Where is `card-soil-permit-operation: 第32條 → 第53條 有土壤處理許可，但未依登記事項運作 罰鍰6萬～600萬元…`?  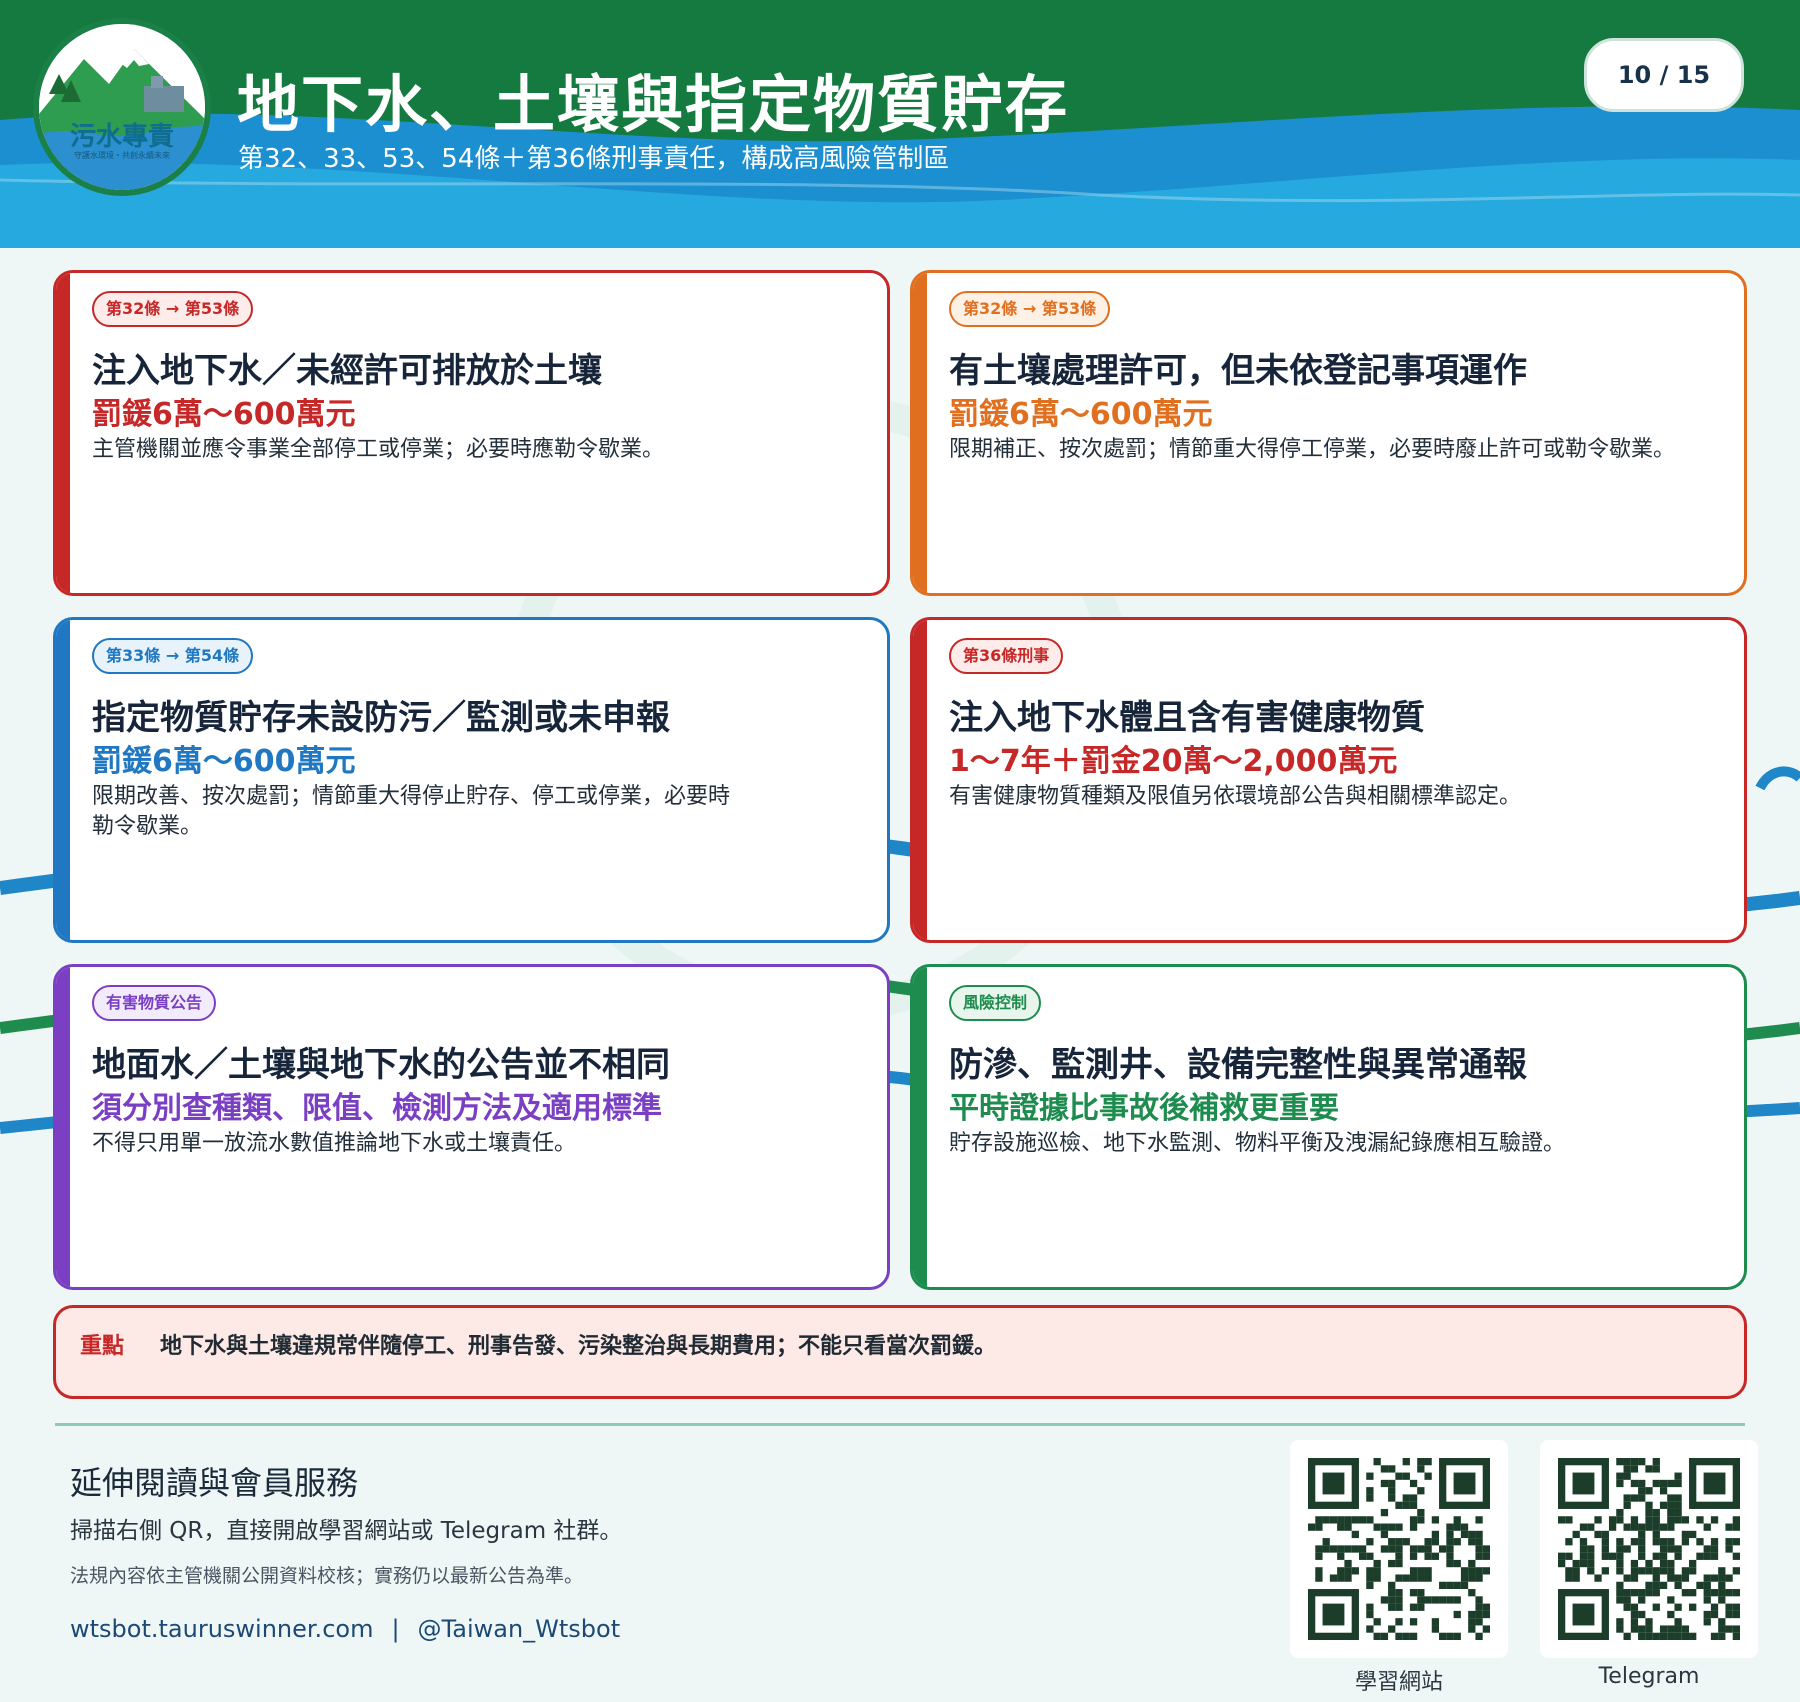 card-soil-permit-operation: 第32條 → 第53條 有土壤處理許可，但未依登記事項運作 罰鍰6萬～600萬元… is located at coordinates (1328, 433).